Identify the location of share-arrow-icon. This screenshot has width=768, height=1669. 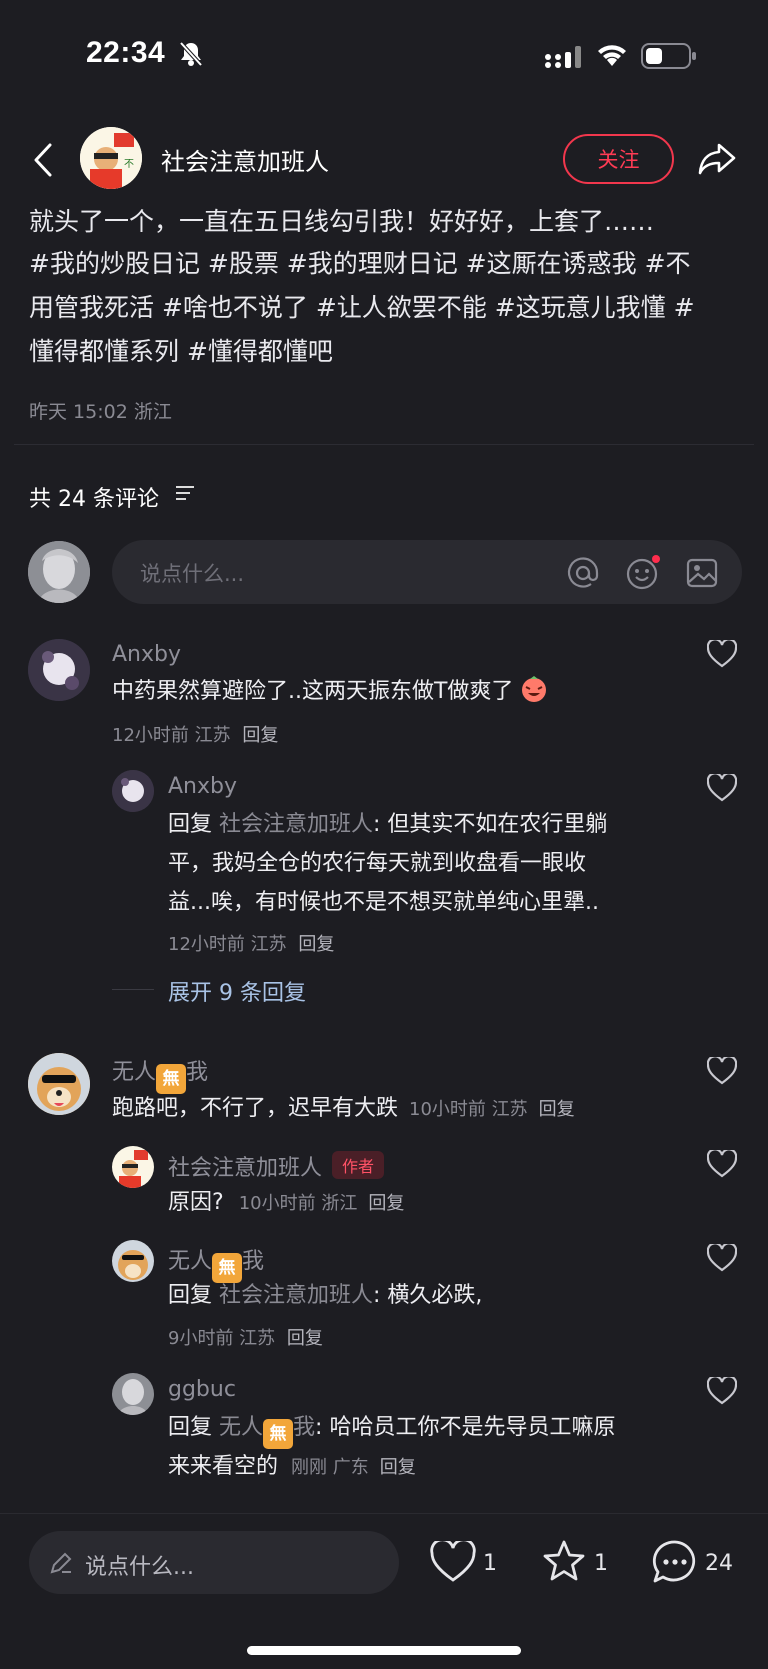
(717, 159).